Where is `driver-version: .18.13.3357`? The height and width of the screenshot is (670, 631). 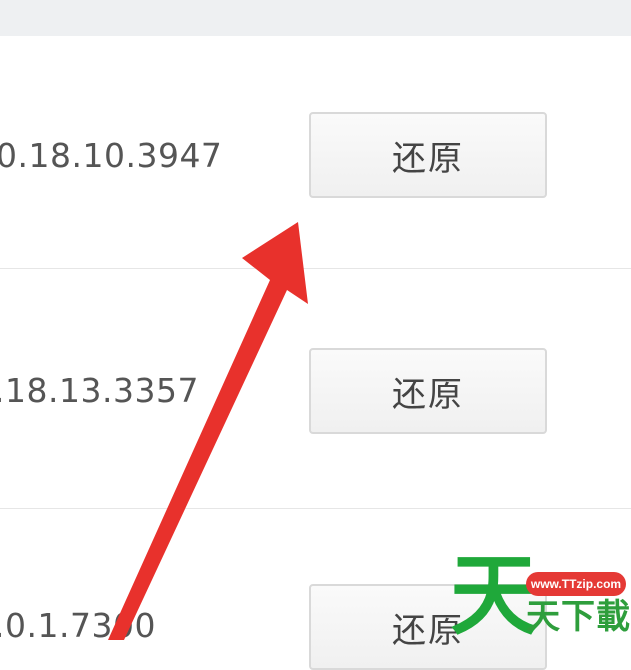
driver-version: .18.13.3357 is located at coordinates (99, 390).